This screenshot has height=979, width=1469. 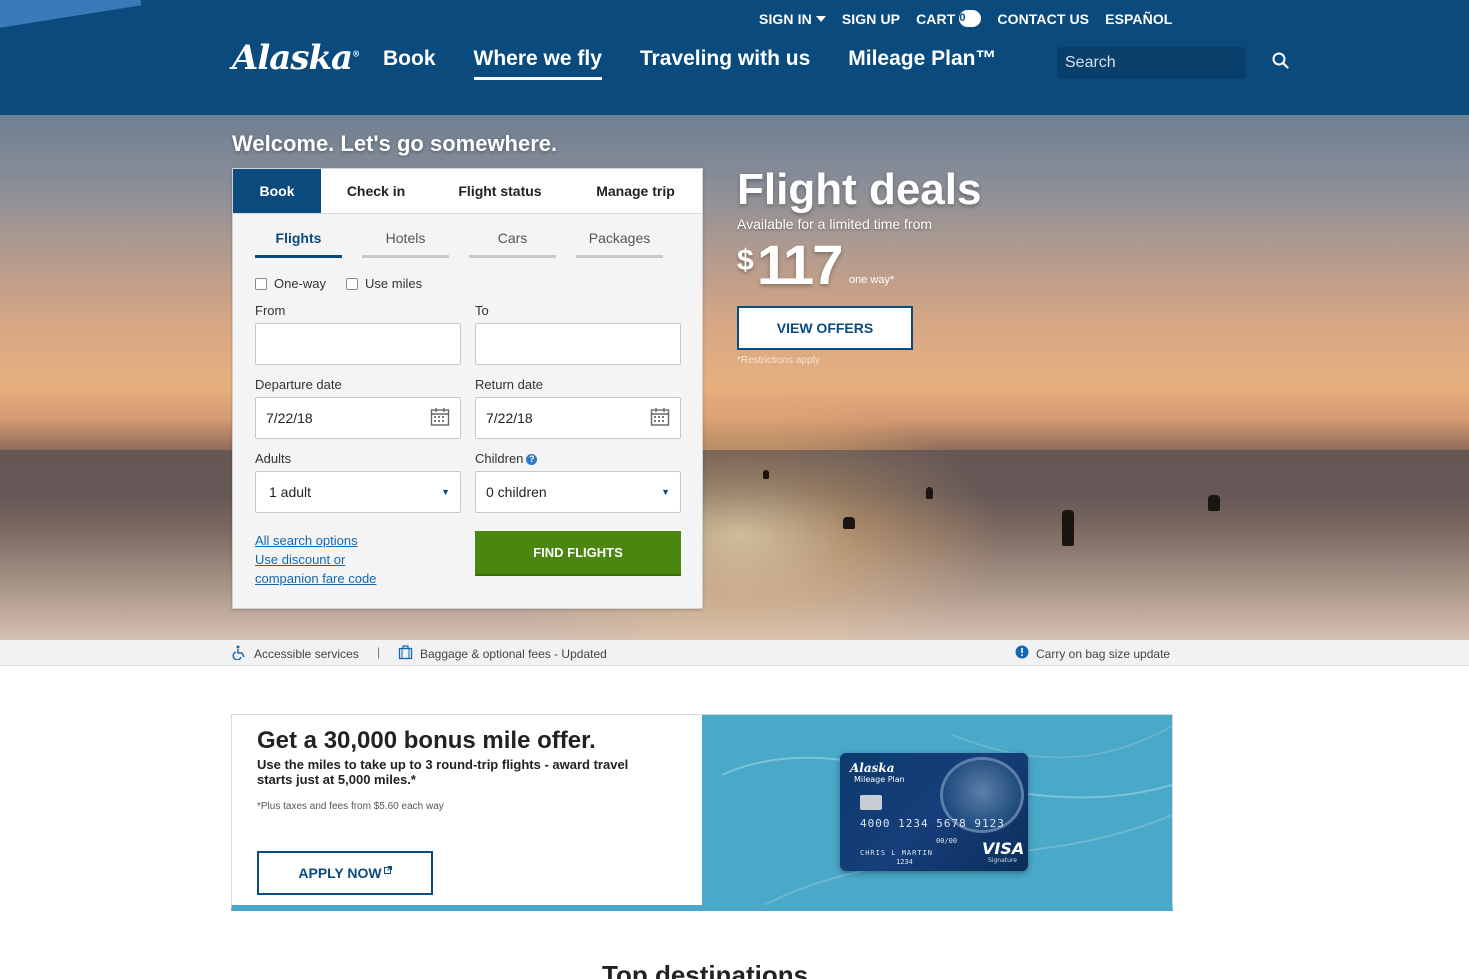 I want to click on all-search-options-link: All search options, so click(x=315, y=540).